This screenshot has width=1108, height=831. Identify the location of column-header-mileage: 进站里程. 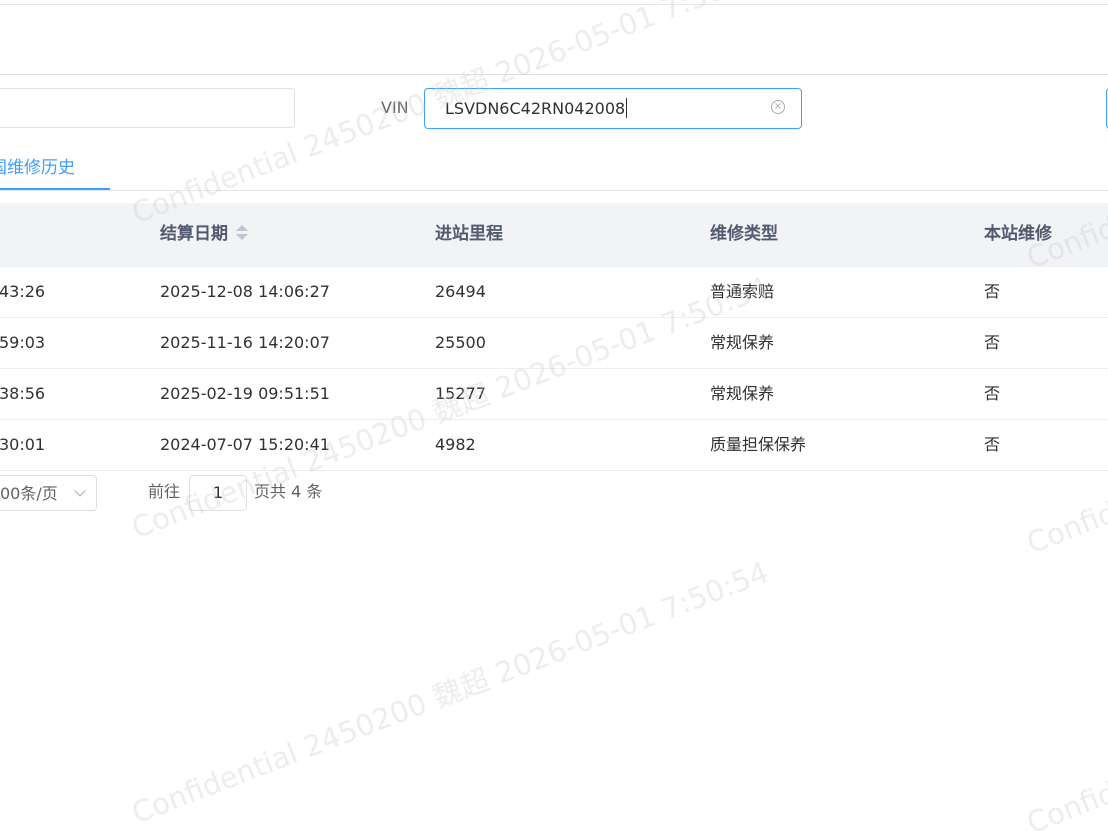
(469, 234).